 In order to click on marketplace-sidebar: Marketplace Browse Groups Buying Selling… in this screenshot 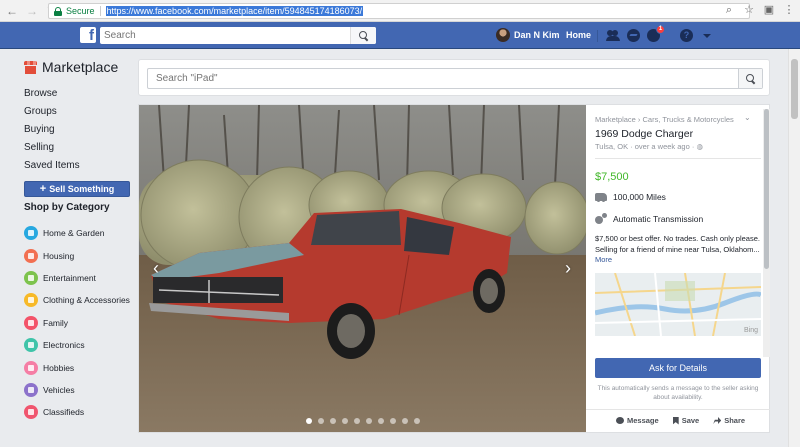, I will do `click(79, 240)`.